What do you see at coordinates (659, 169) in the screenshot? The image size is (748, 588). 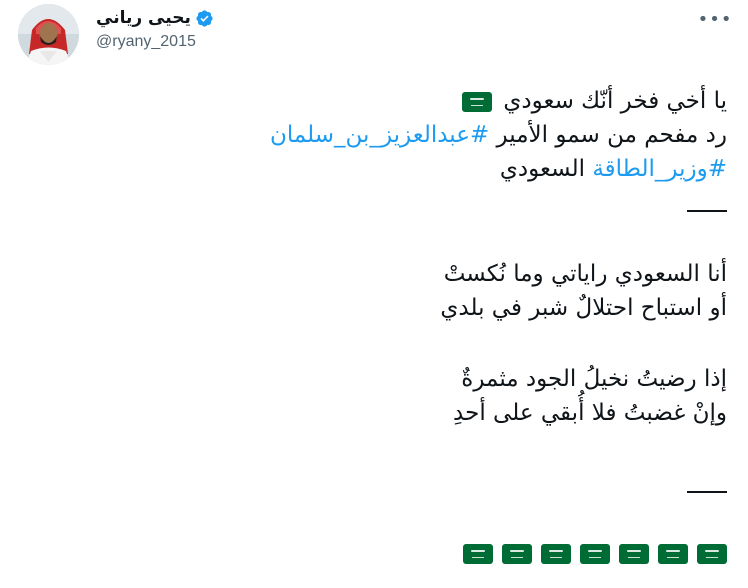 I see `hashtag-link: #وزير_الطاقة` at bounding box center [659, 169].